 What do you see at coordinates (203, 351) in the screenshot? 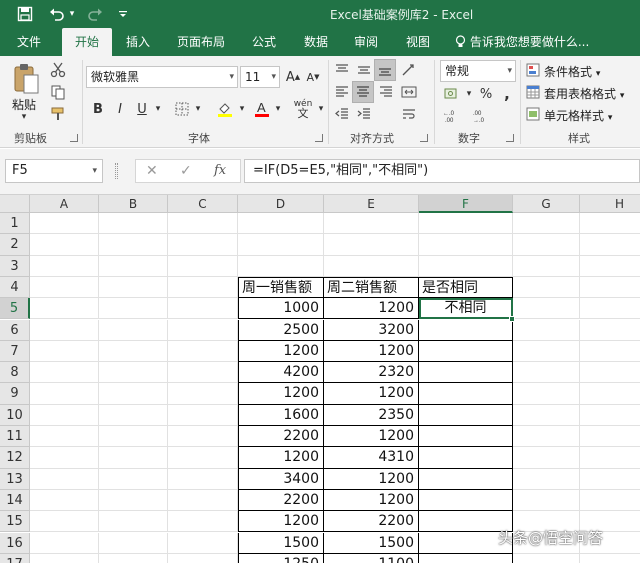
I see `cell-c7` at bounding box center [203, 351].